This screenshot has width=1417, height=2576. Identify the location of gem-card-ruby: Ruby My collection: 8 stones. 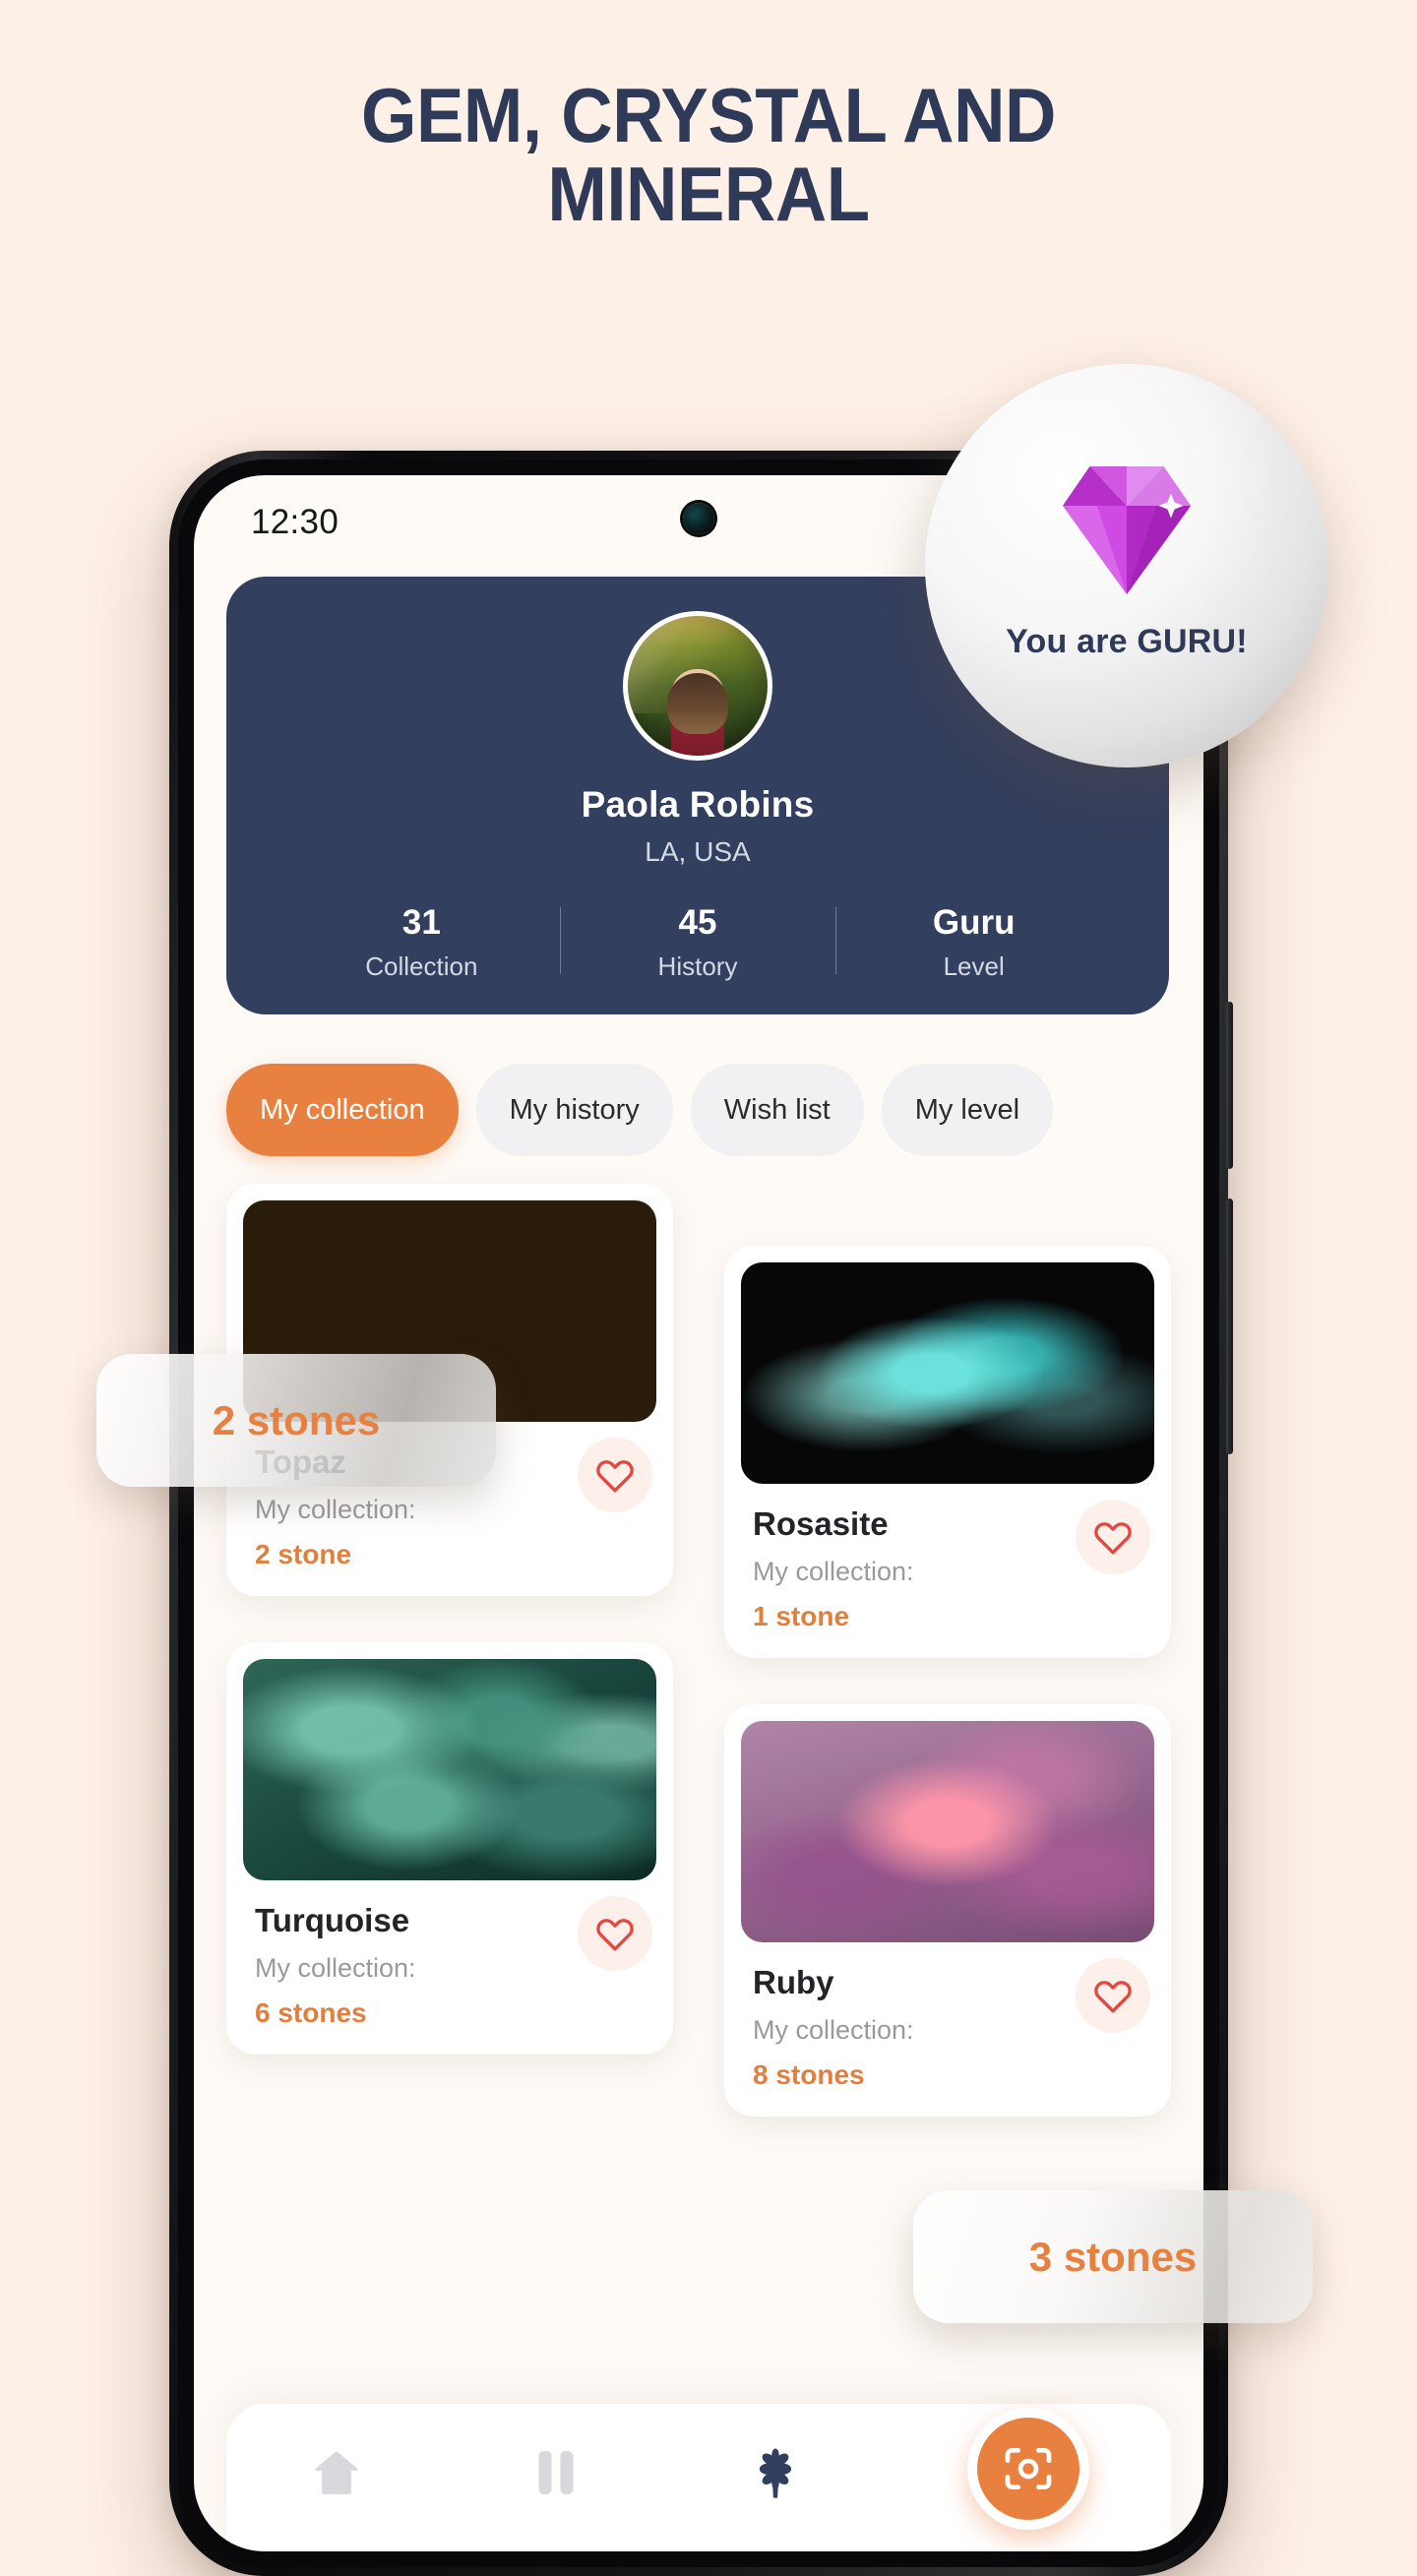
(947, 1910).